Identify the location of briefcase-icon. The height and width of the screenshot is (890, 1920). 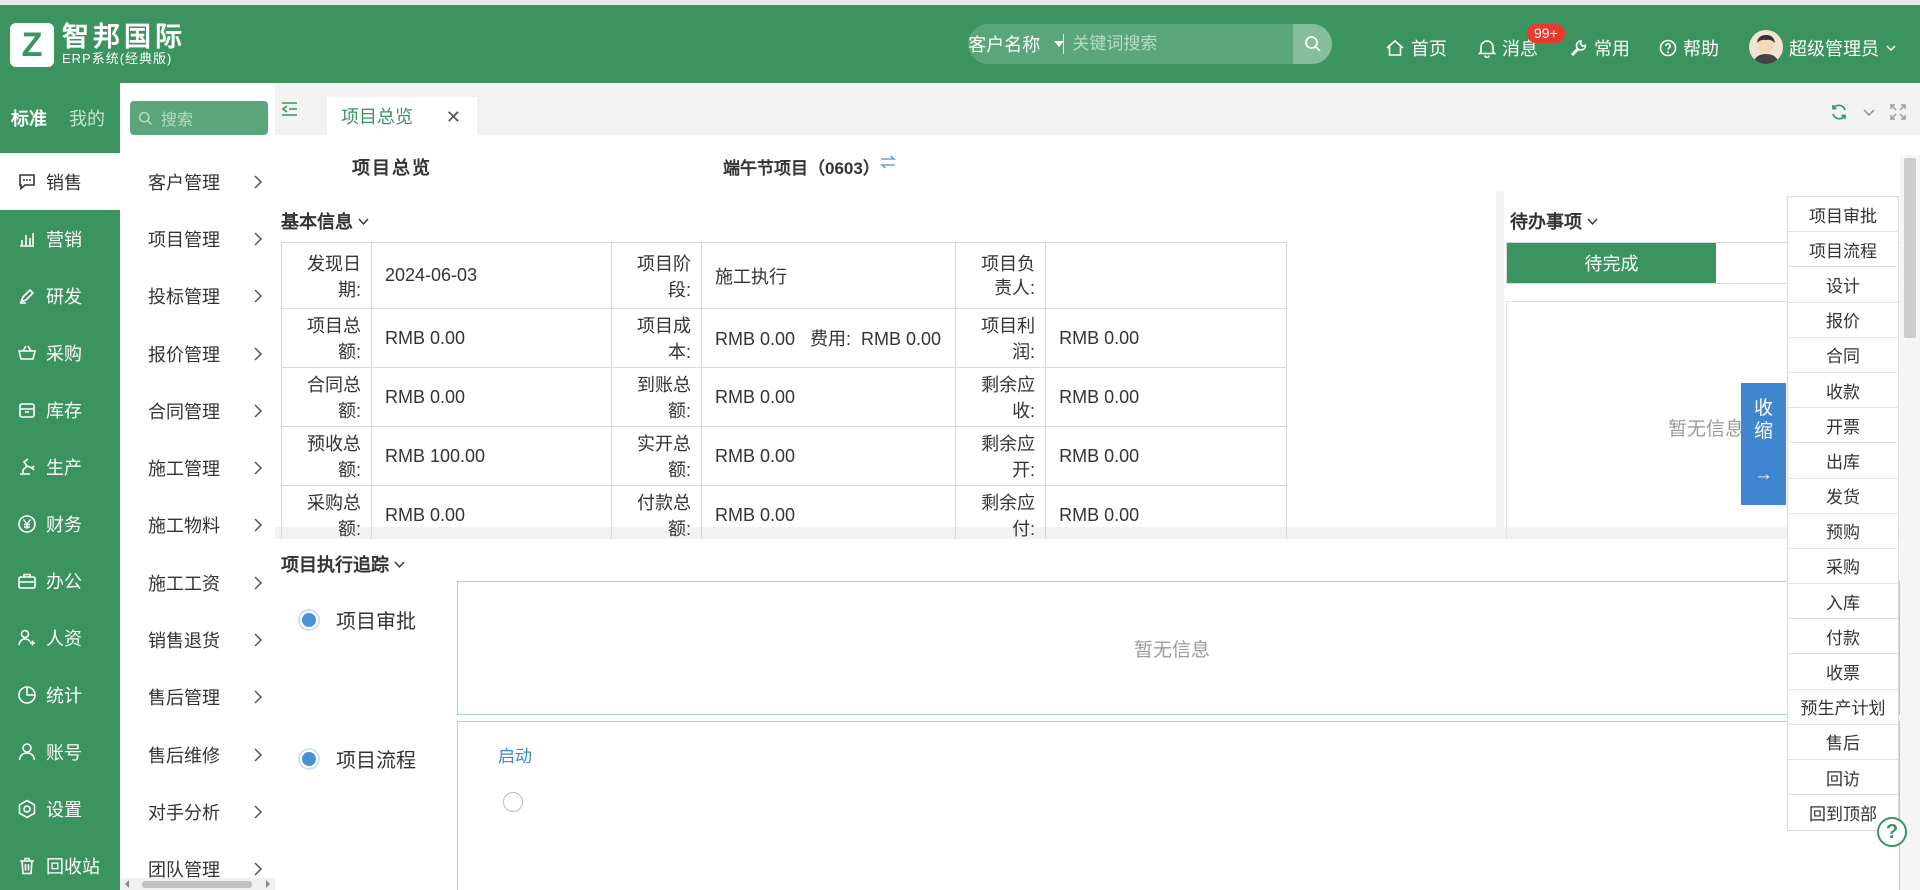
(27, 581).